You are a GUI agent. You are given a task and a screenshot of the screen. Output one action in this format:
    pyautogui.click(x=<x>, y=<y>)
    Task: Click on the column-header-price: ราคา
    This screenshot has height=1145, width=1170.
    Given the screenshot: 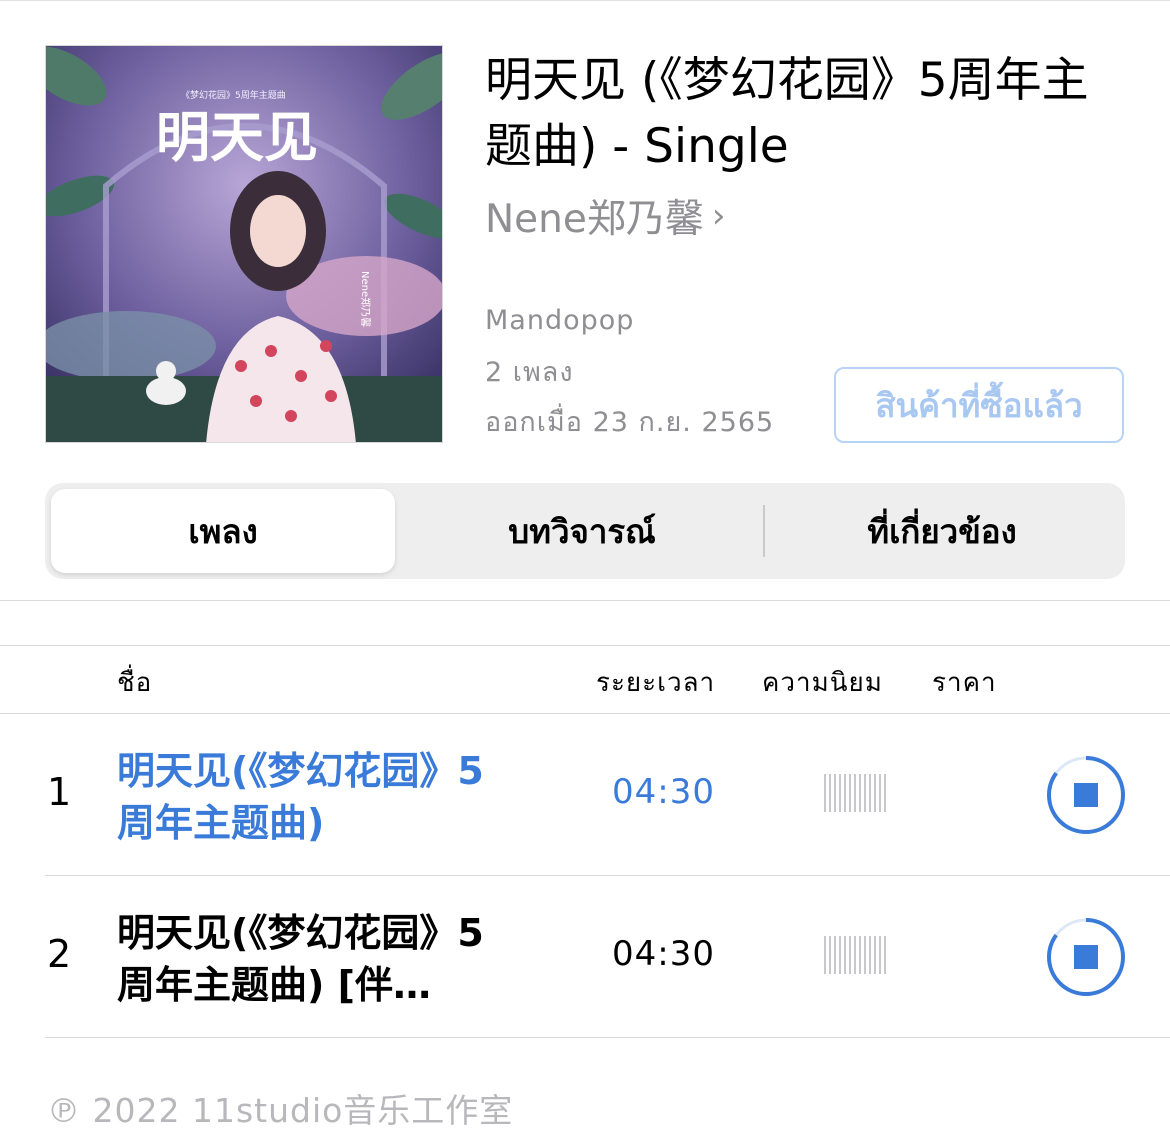 What is the action you would take?
    pyautogui.click(x=964, y=682)
    